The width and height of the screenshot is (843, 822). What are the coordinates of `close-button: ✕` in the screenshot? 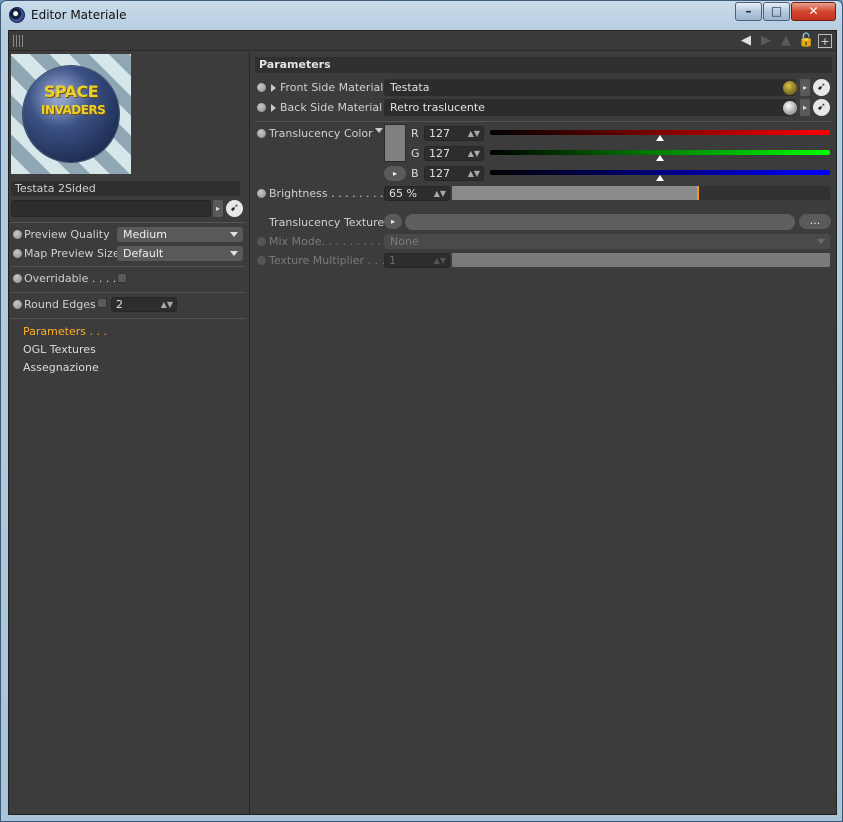 It's located at (813, 11).